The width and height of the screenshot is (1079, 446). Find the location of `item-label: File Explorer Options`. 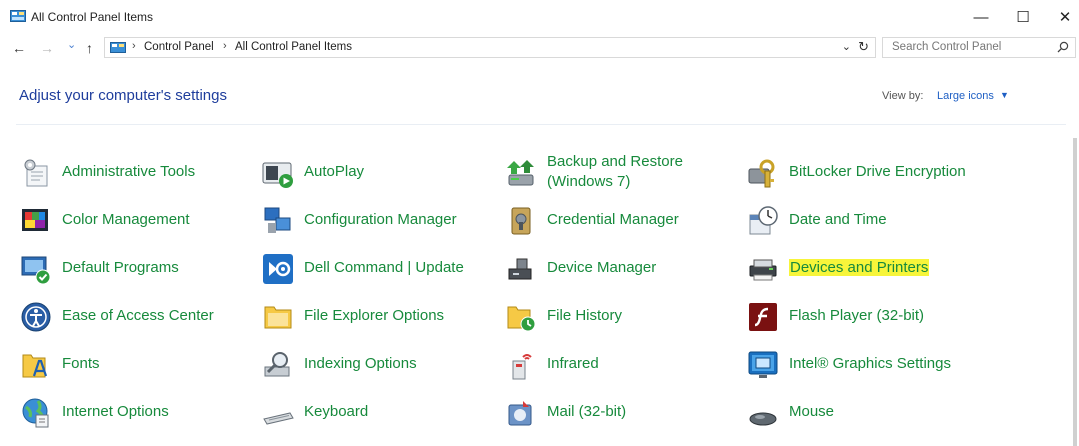

item-label: File Explorer Options is located at coordinates (374, 315).